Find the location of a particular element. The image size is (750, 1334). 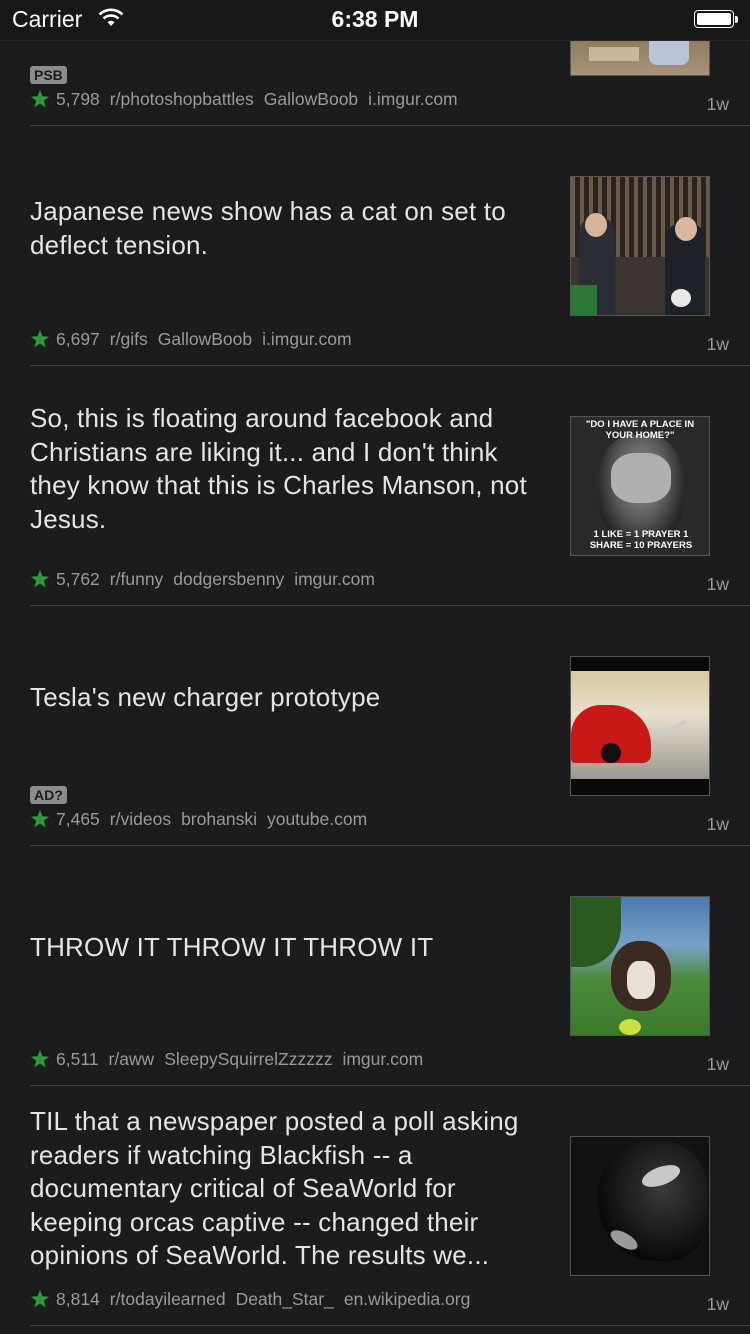

status-bar: Carrier 6:38 PM is located at coordinates (375, 20).